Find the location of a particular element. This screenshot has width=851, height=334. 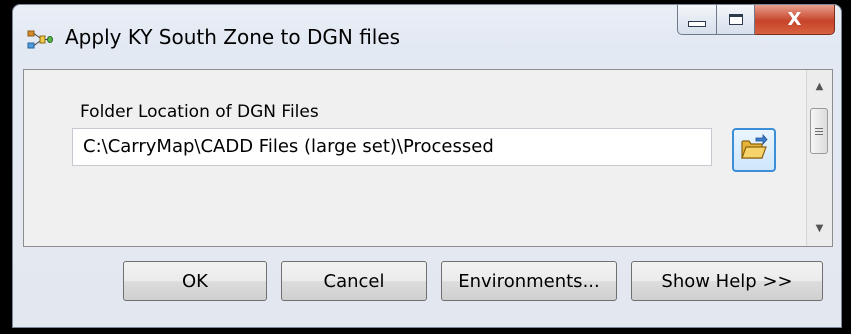

maximize-icon is located at coordinates (735, 19).